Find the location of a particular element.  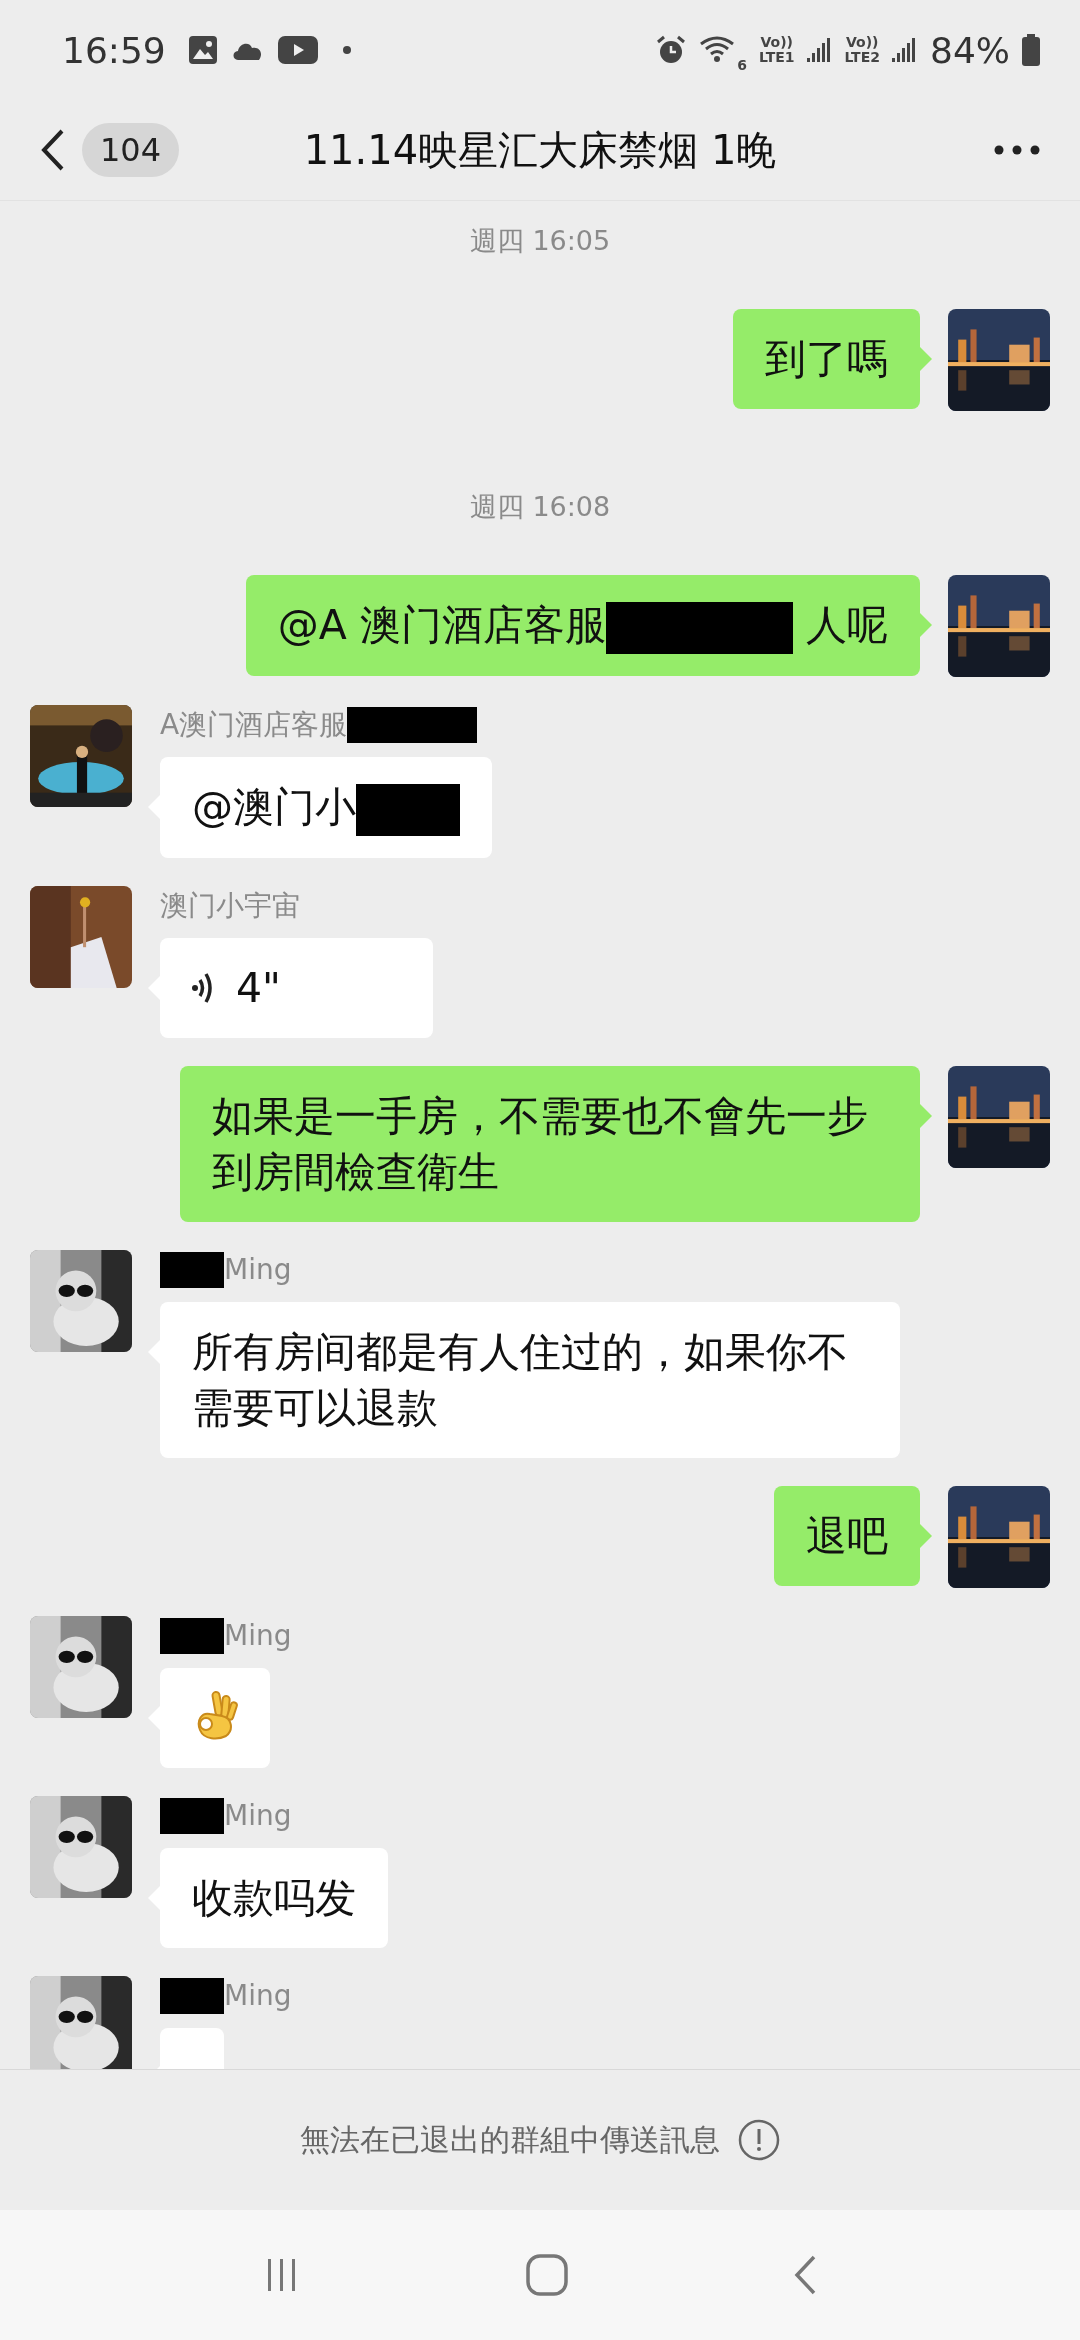

battery-level: 84% is located at coordinates (970, 50).